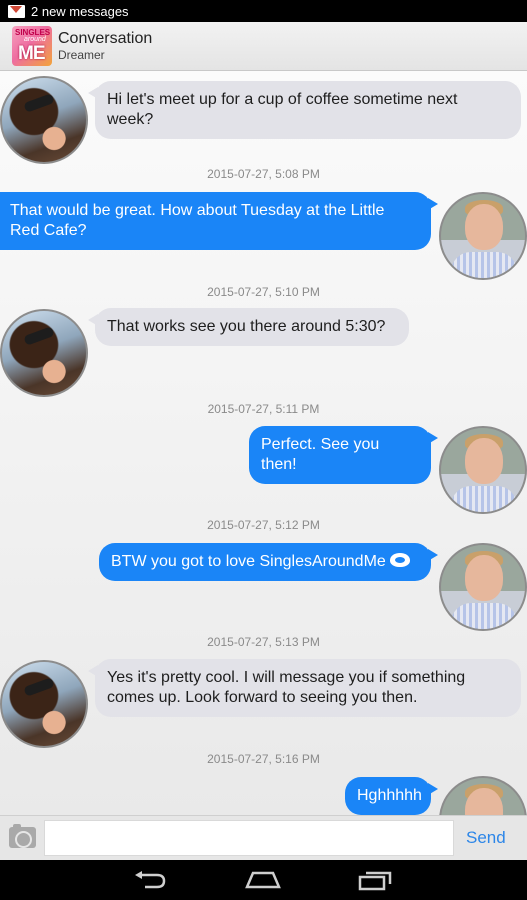  What do you see at coordinates (263, 525) in the screenshot?
I see `message-timestamp: 2015-07-27, 5:12 PM` at bounding box center [263, 525].